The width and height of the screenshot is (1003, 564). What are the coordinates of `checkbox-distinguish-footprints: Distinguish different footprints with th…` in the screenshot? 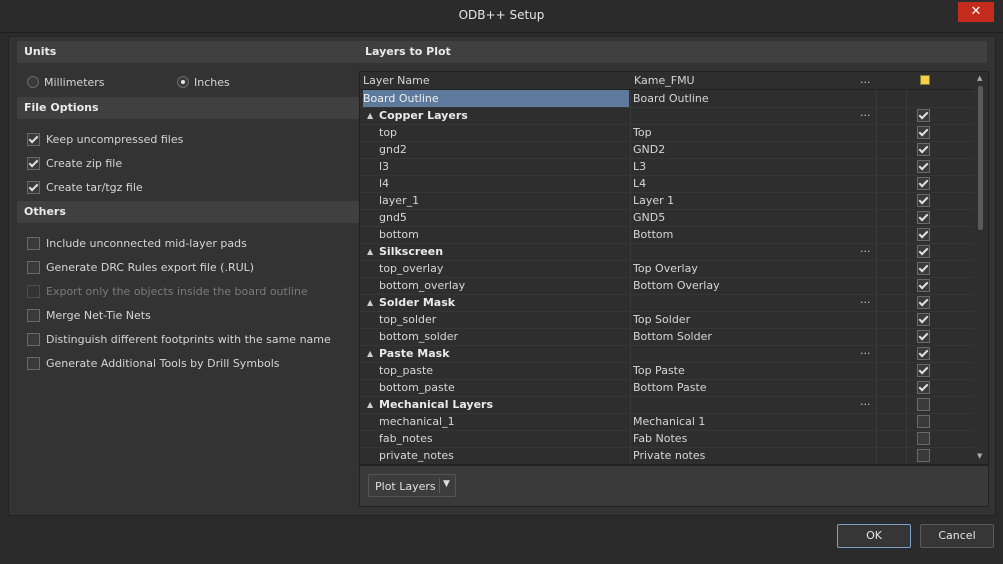 It's located at (179, 339).